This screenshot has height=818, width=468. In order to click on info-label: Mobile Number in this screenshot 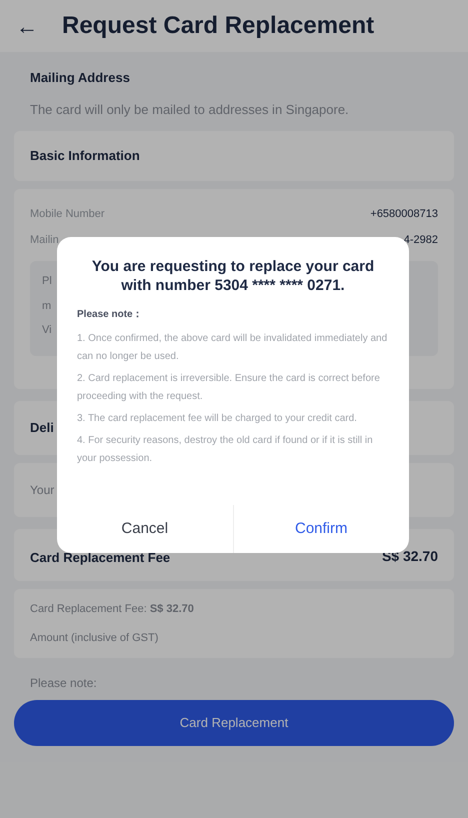, I will do `click(67, 214)`.